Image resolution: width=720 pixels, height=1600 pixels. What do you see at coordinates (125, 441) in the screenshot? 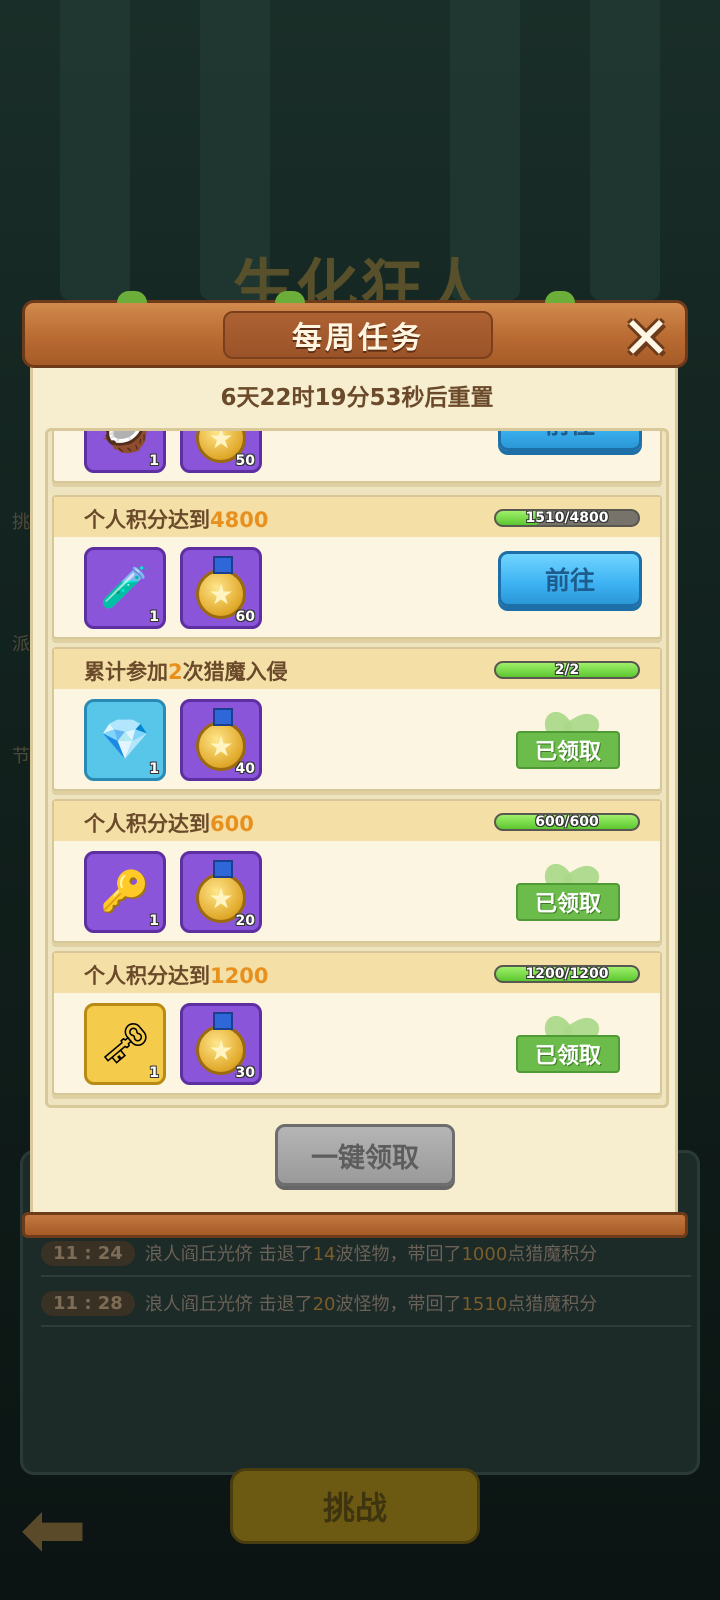
I see `potion-icon: 🥥` at bounding box center [125, 441].